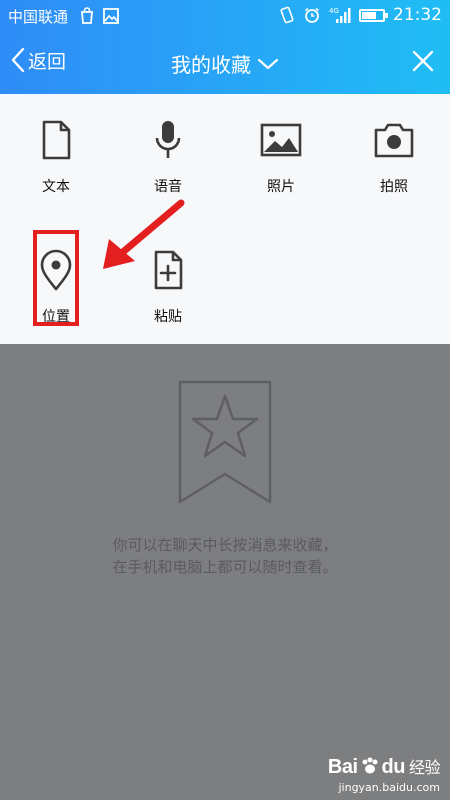  What do you see at coordinates (56, 166) in the screenshot?
I see `action-text: 文本` at bounding box center [56, 166].